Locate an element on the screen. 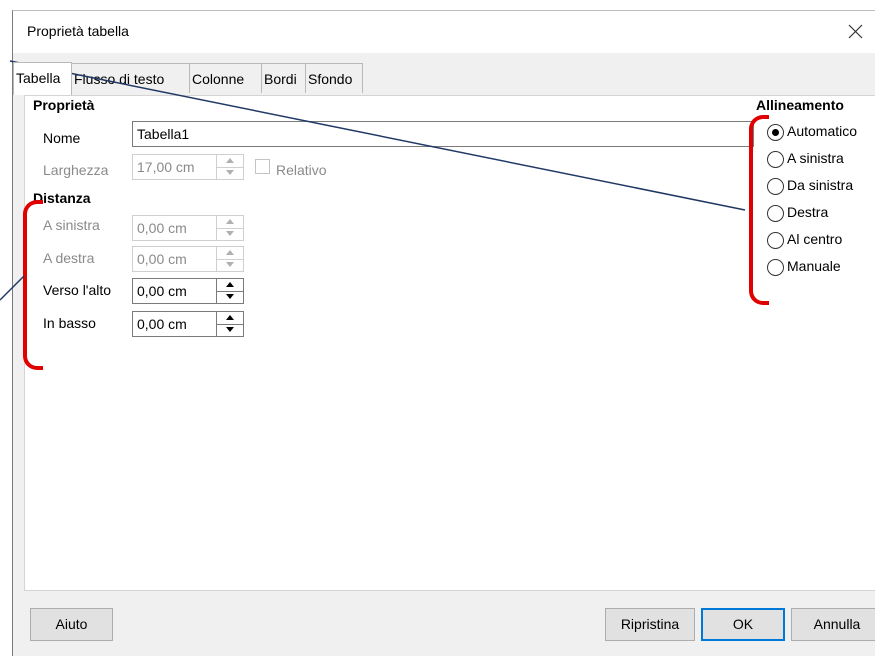 This screenshot has width=875, height=656. tab-tabella: Tabella is located at coordinates (42, 78).